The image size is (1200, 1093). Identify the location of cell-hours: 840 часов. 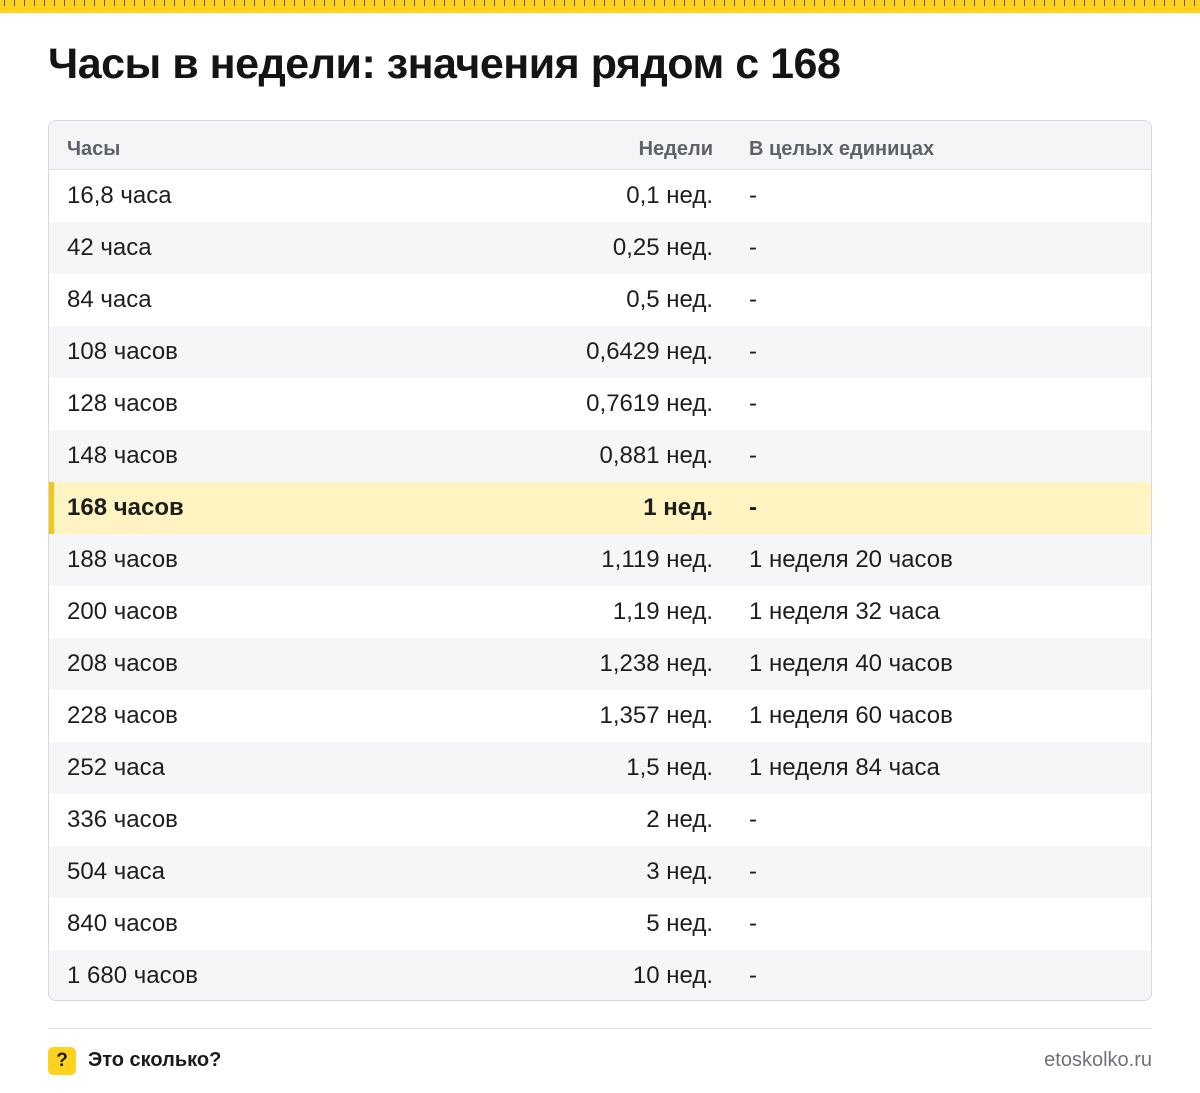
(122, 923).